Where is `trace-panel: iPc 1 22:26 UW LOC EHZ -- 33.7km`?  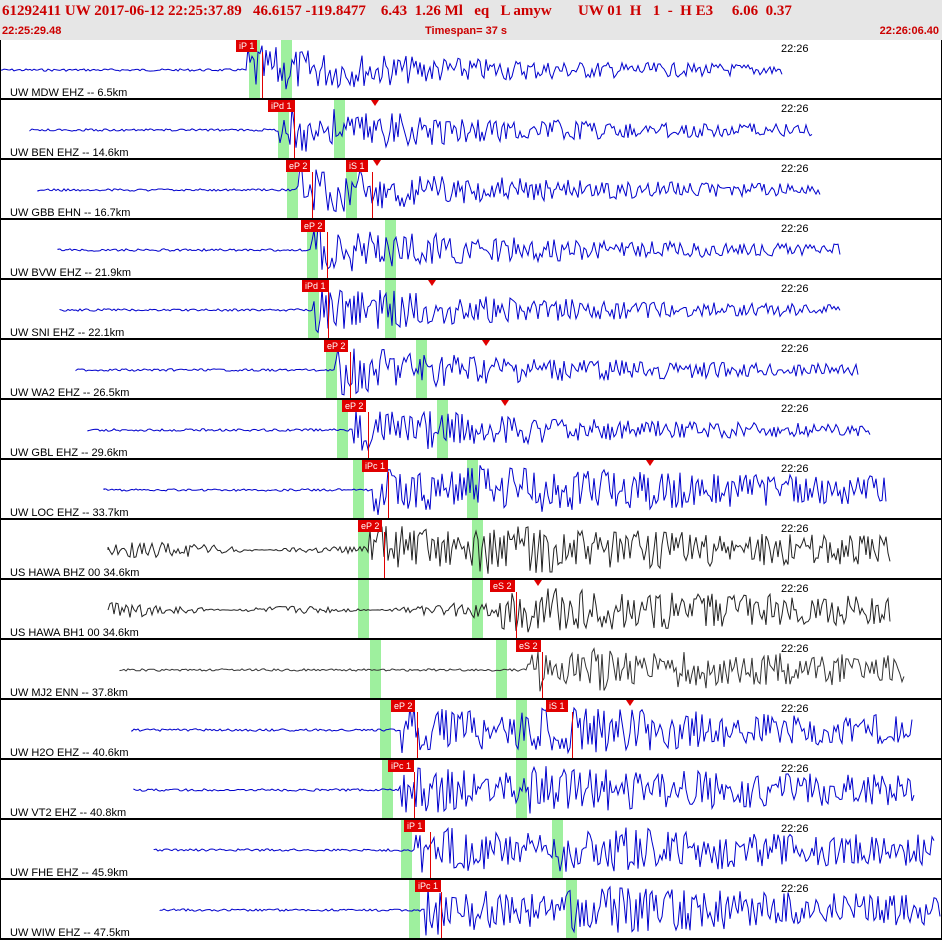 trace-panel: iPc 1 22:26 UW LOC EHZ -- 33.7km is located at coordinates (471, 490).